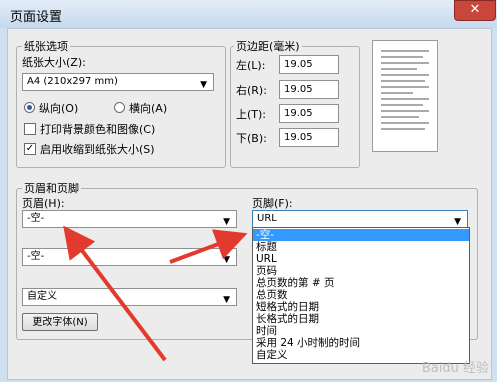 Image resolution: width=497 pixels, height=382 pixels. I want to click on watermark: Baidu 经验, so click(455, 368).